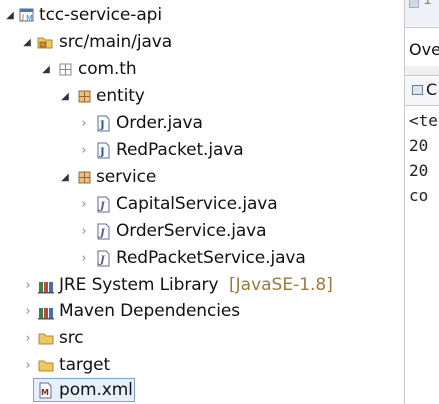  I want to click on tree-item-java-interface: › J RedPacketService.java, so click(202, 258).